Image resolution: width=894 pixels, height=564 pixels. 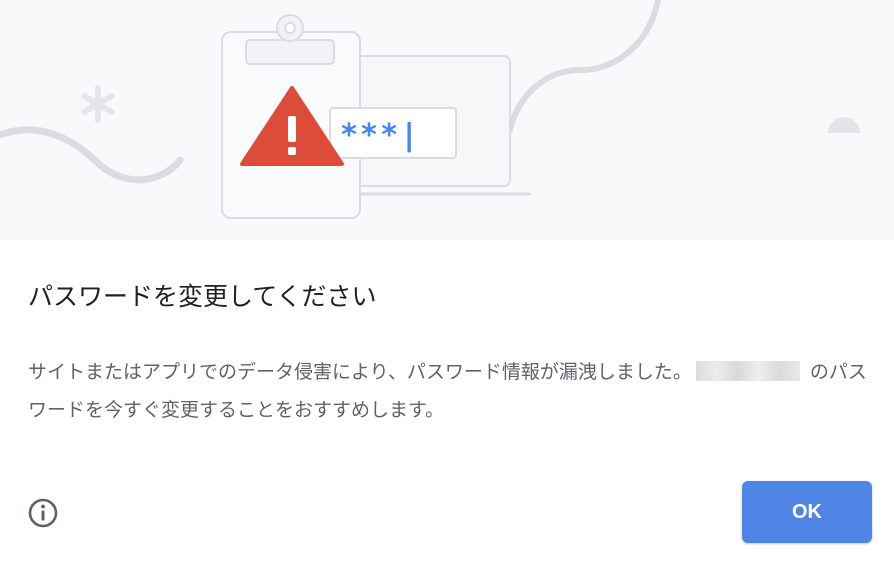 What do you see at coordinates (747, 371) in the screenshot?
I see `redacted-site-name` at bounding box center [747, 371].